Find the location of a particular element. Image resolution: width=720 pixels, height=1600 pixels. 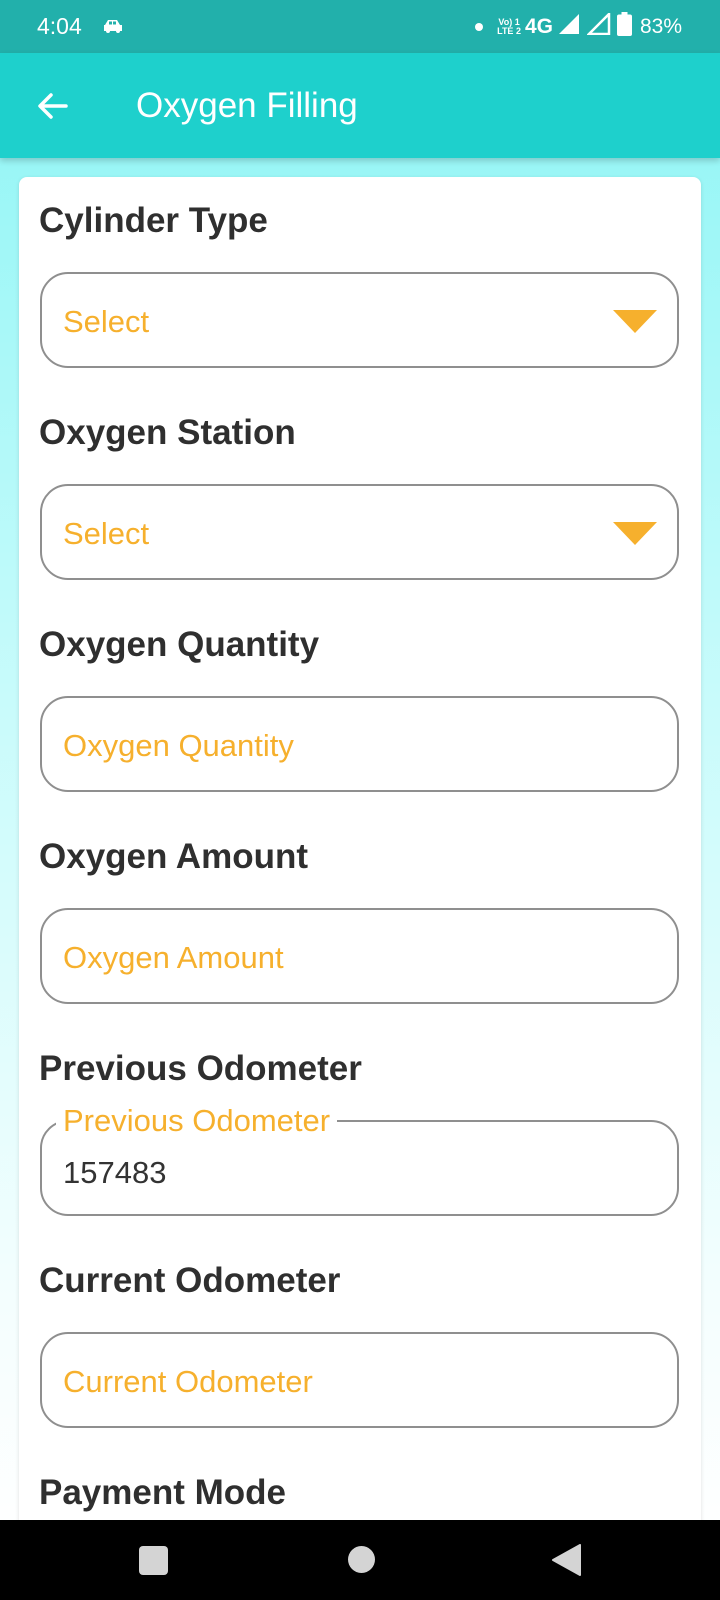

page-title: Oxygen Filling is located at coordinates (247, 105).